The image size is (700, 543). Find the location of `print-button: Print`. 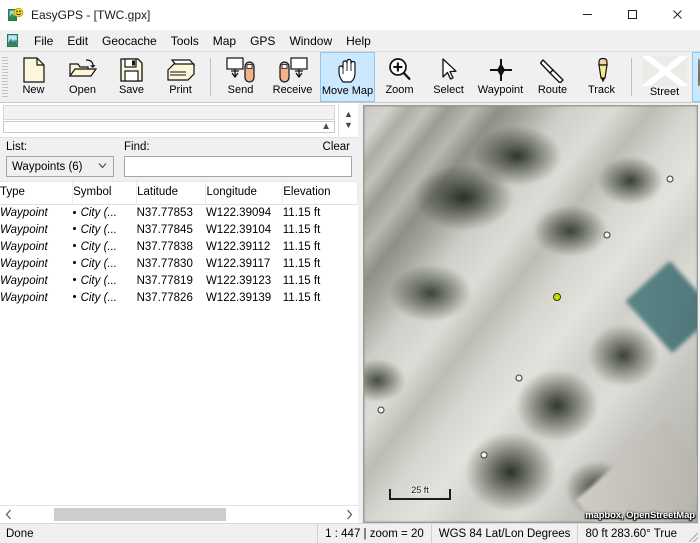

print-button: Print is located at coordinates (180, 77).